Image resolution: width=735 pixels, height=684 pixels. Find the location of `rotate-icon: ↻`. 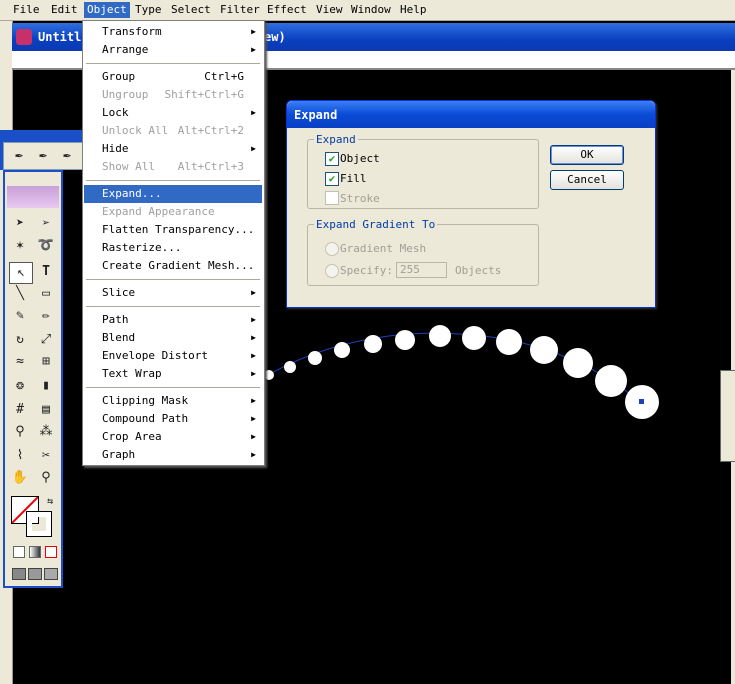

rotate-icon: ↻ is located at coordinates (20, 340).